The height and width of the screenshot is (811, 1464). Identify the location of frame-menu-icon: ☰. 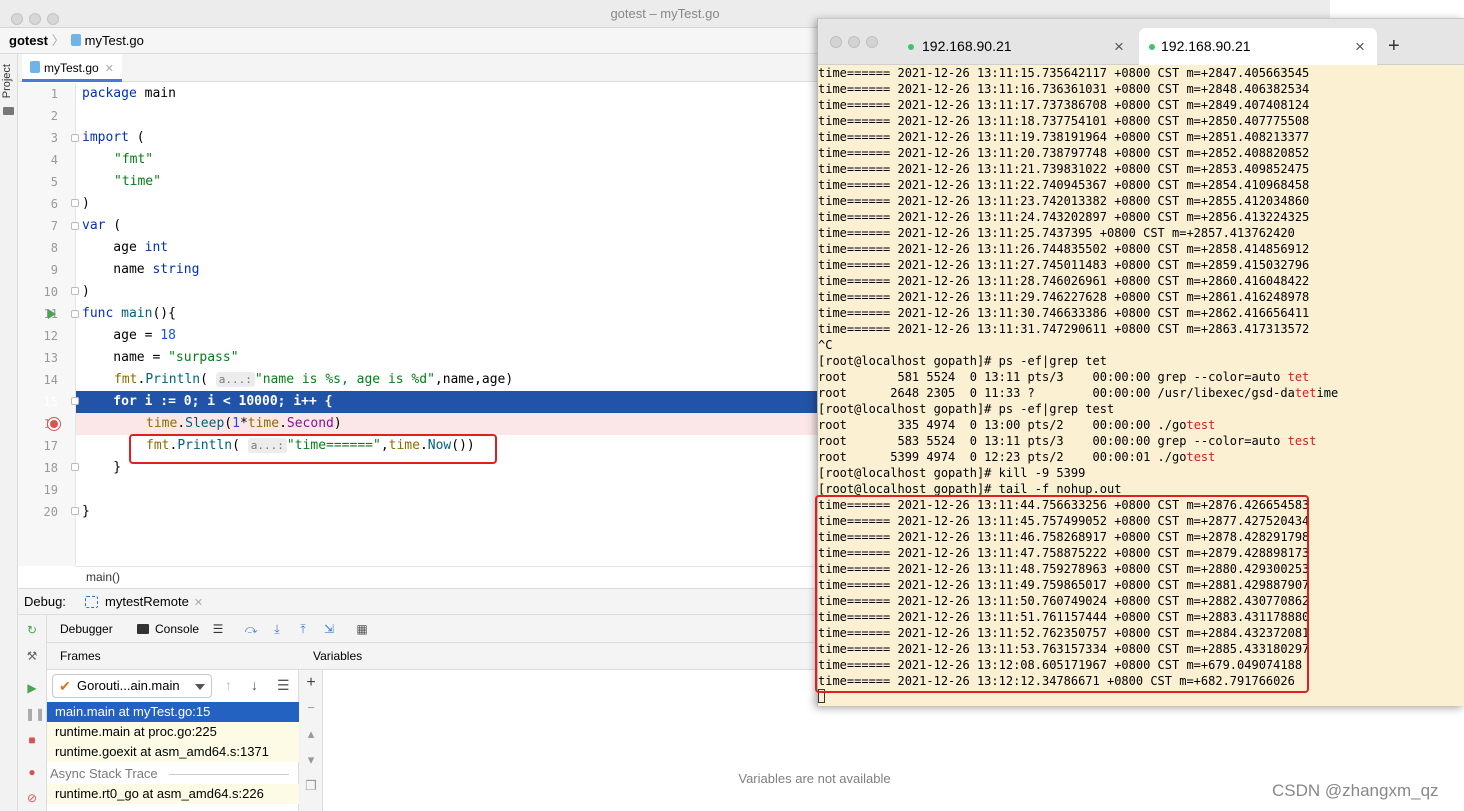
(283, 685).